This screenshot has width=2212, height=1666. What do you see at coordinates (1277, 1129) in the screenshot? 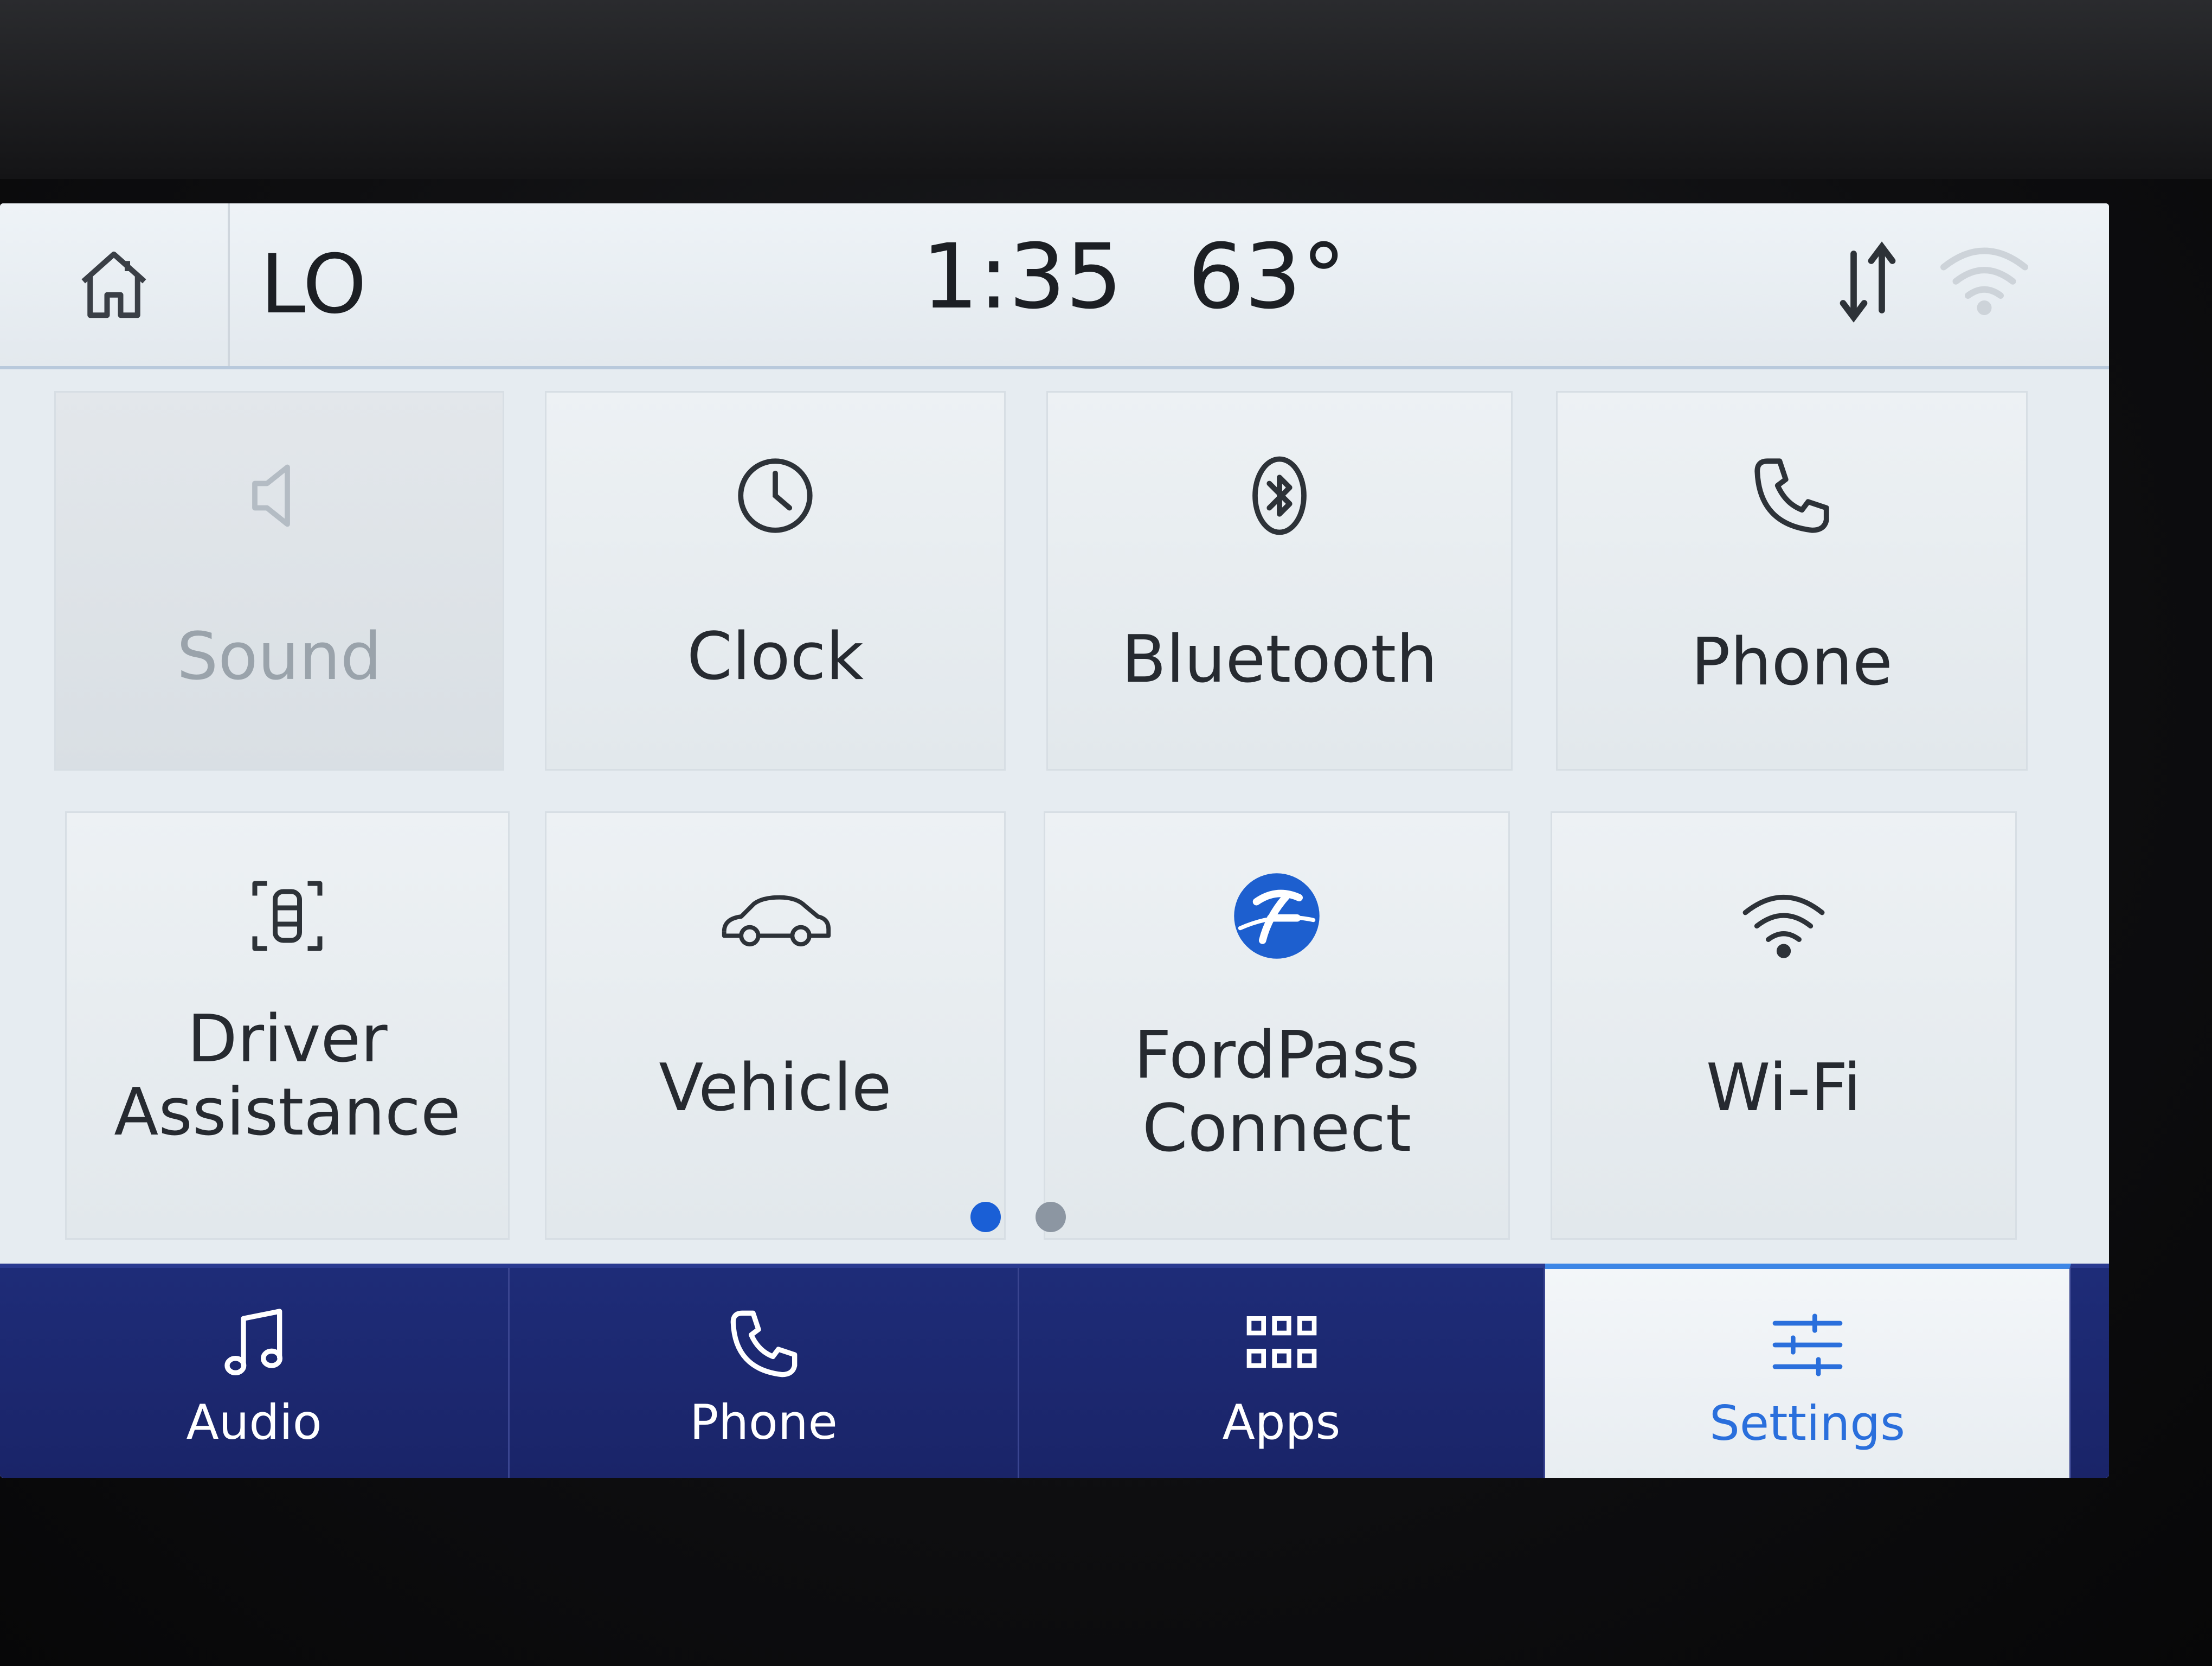
I see `tile-label-line2: Connect` at bounding box center [1277, 1129].